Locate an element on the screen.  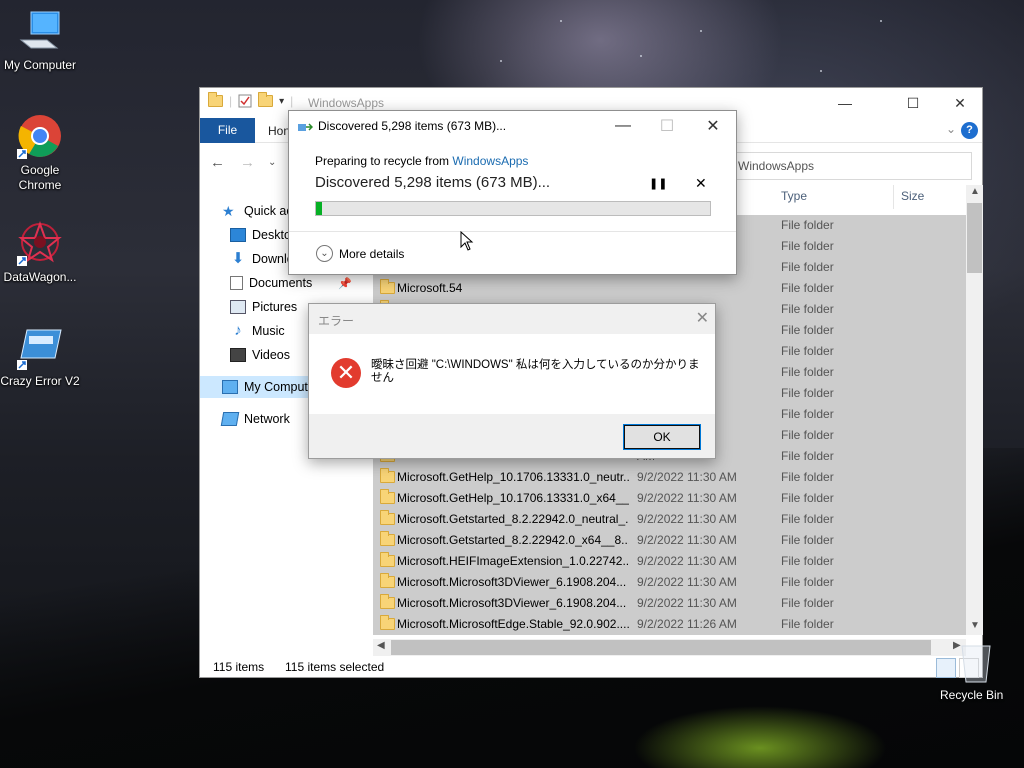
documents-icon is located at coordinates (236, 283).